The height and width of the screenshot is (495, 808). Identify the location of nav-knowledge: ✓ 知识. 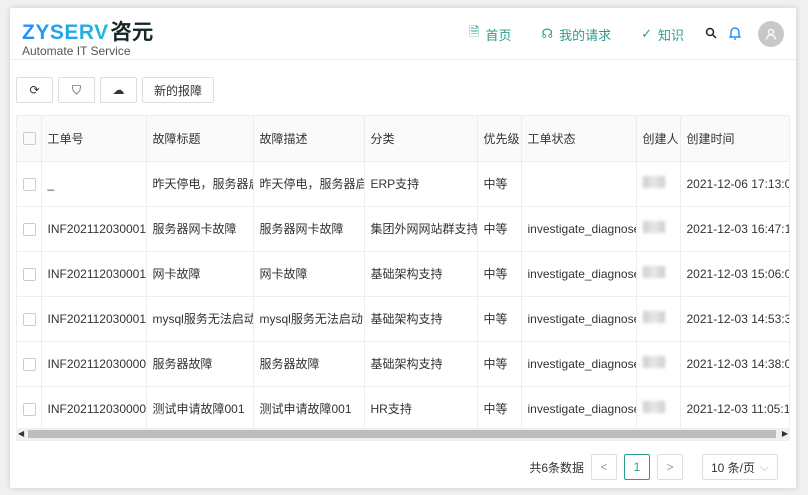
(662, 34).